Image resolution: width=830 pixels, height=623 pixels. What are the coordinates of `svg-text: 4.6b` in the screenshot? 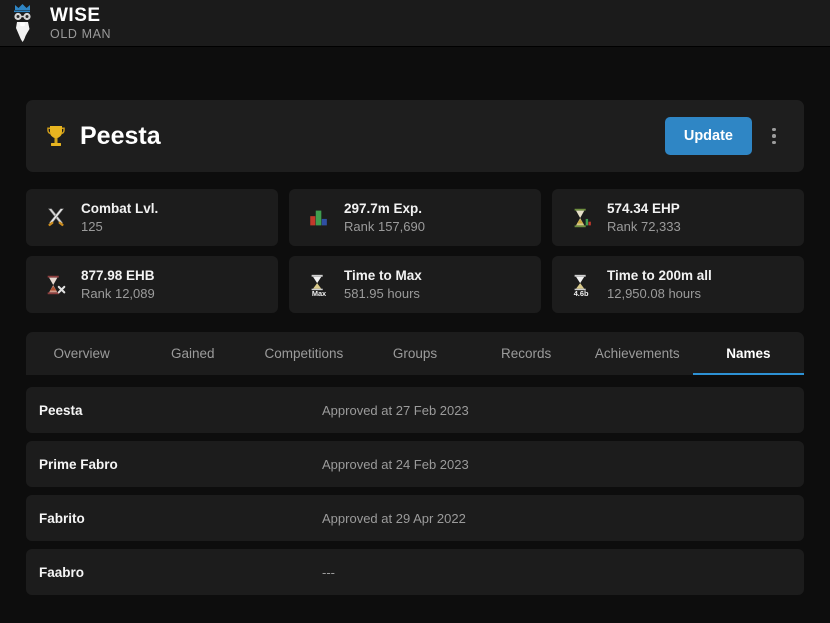 It's located at (581, 293).